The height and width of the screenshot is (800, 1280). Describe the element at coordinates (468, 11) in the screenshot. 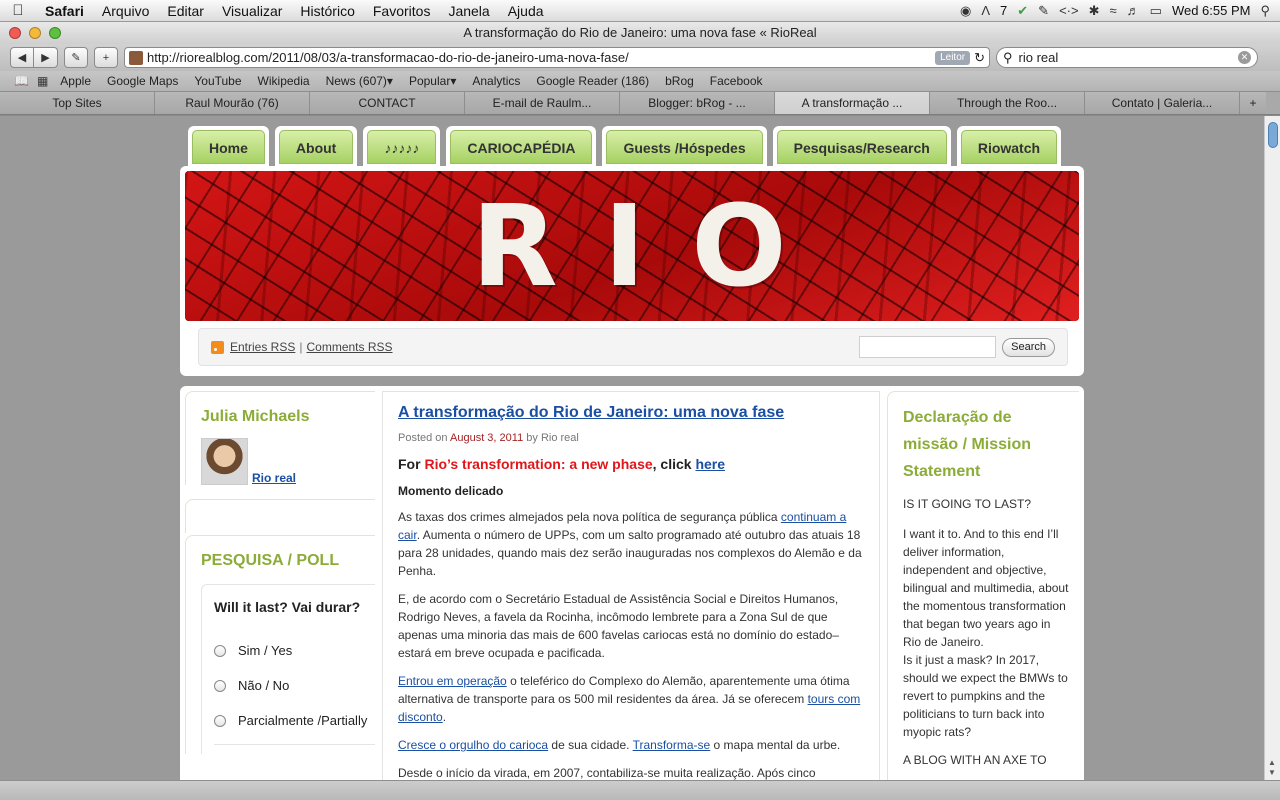

I see `menu-janela: Janela` at that location.